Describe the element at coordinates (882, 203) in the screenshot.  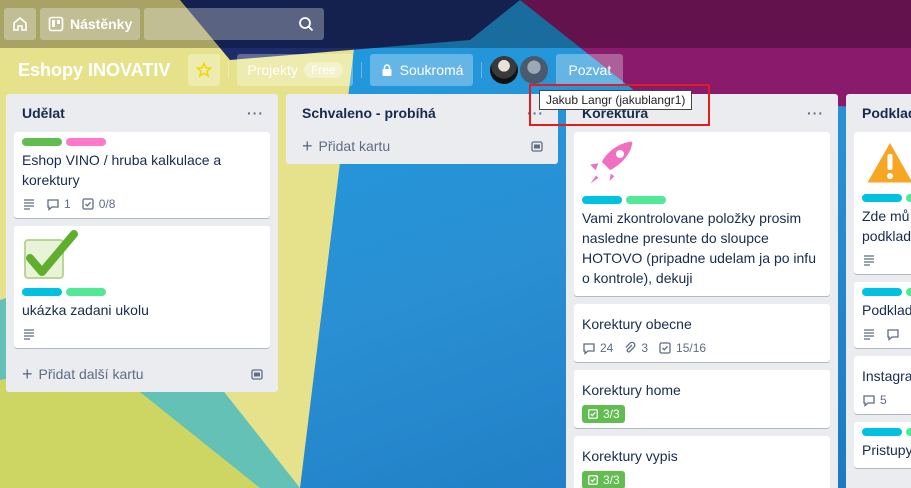
I see `card: Zde mů podklad` at that location.